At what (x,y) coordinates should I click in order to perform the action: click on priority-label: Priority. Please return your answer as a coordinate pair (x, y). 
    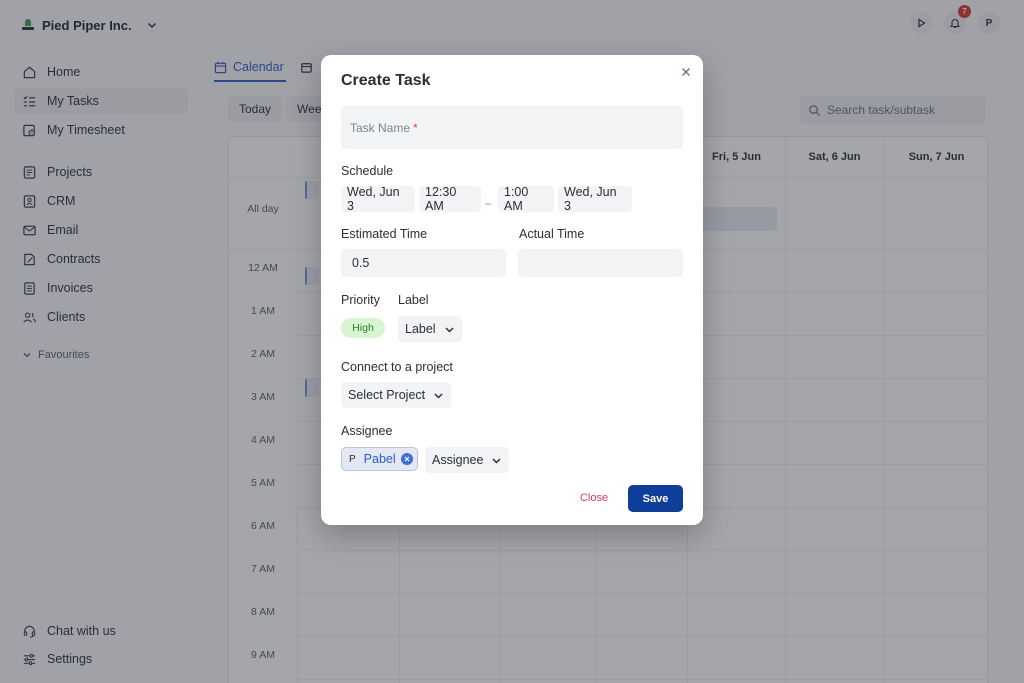
    Looking at the image, I should click on (360, 300).